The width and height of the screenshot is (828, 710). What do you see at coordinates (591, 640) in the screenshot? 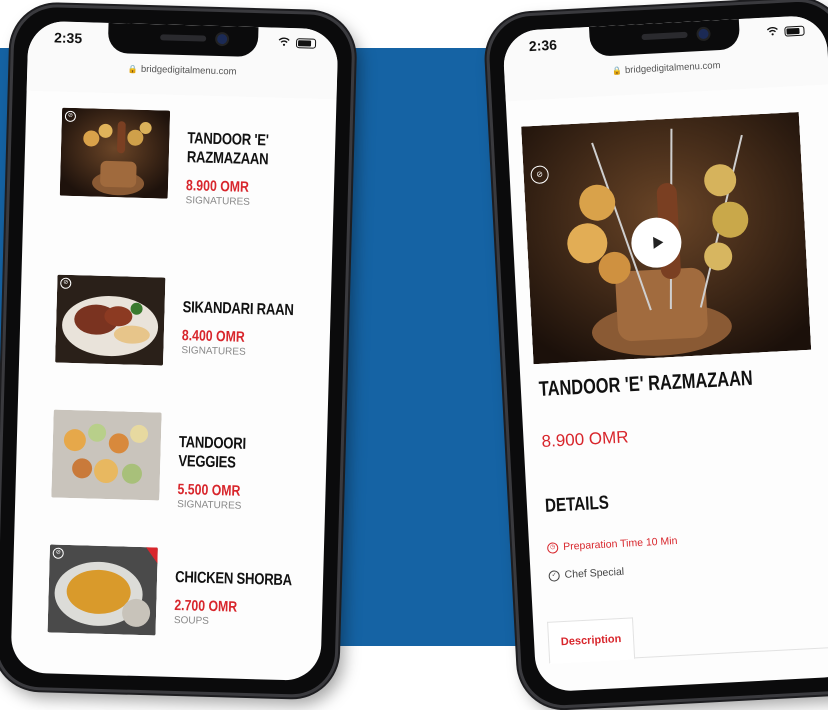
I see `tab-description: Description` at bounding box center [591, 640].